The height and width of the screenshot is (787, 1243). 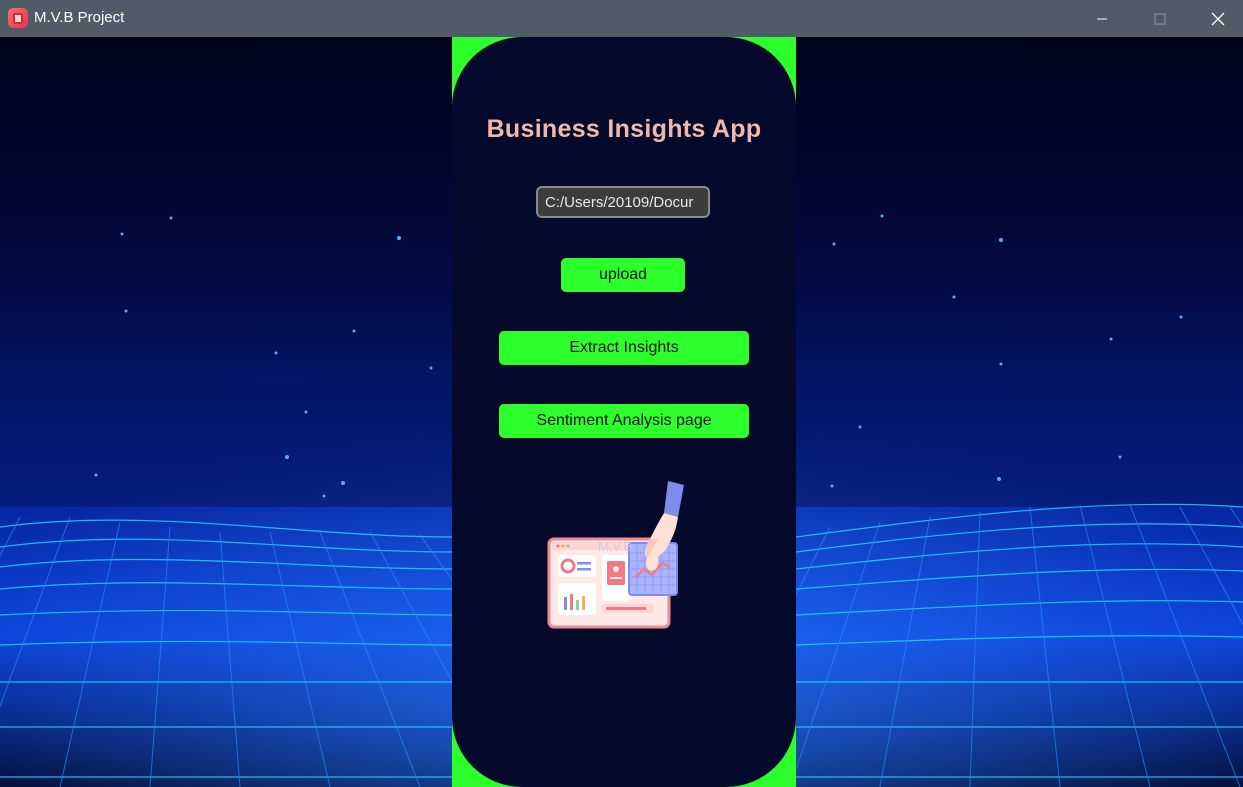 I want to click on minimize-button, so click(x=1102, y=18).